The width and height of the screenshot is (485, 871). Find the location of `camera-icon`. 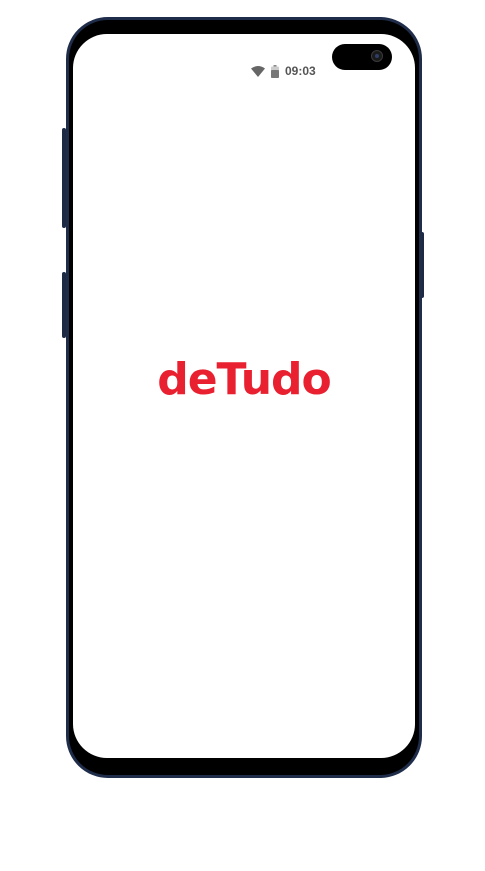

camera-icon is located at coordinates (377, 56).